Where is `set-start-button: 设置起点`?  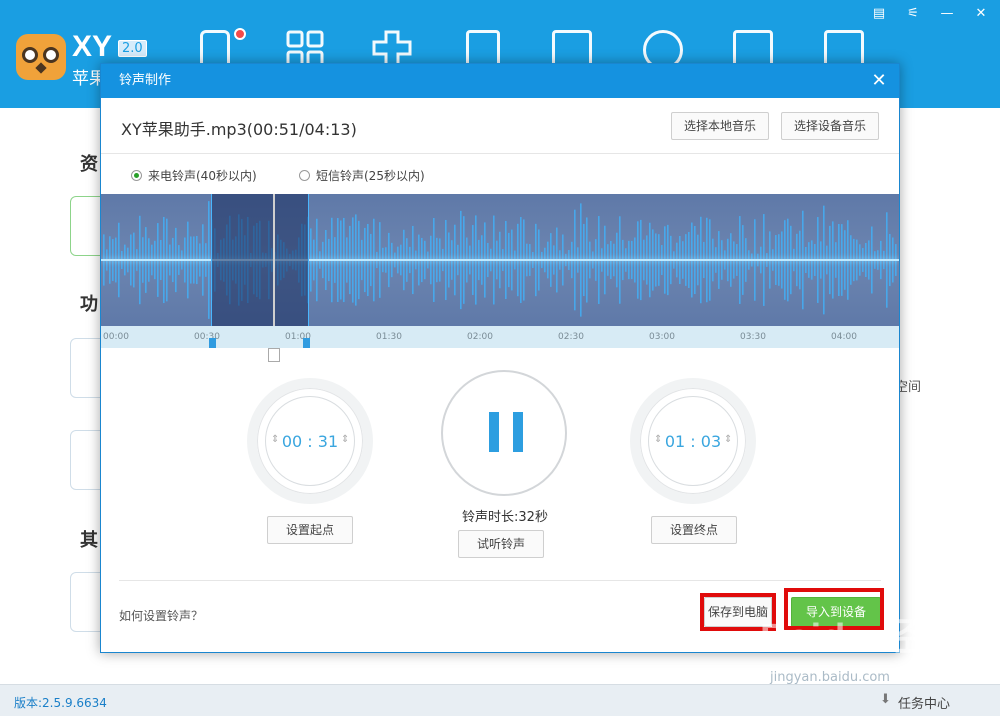
set-start-button: 设置起点 is located at coordinates (310, 530).